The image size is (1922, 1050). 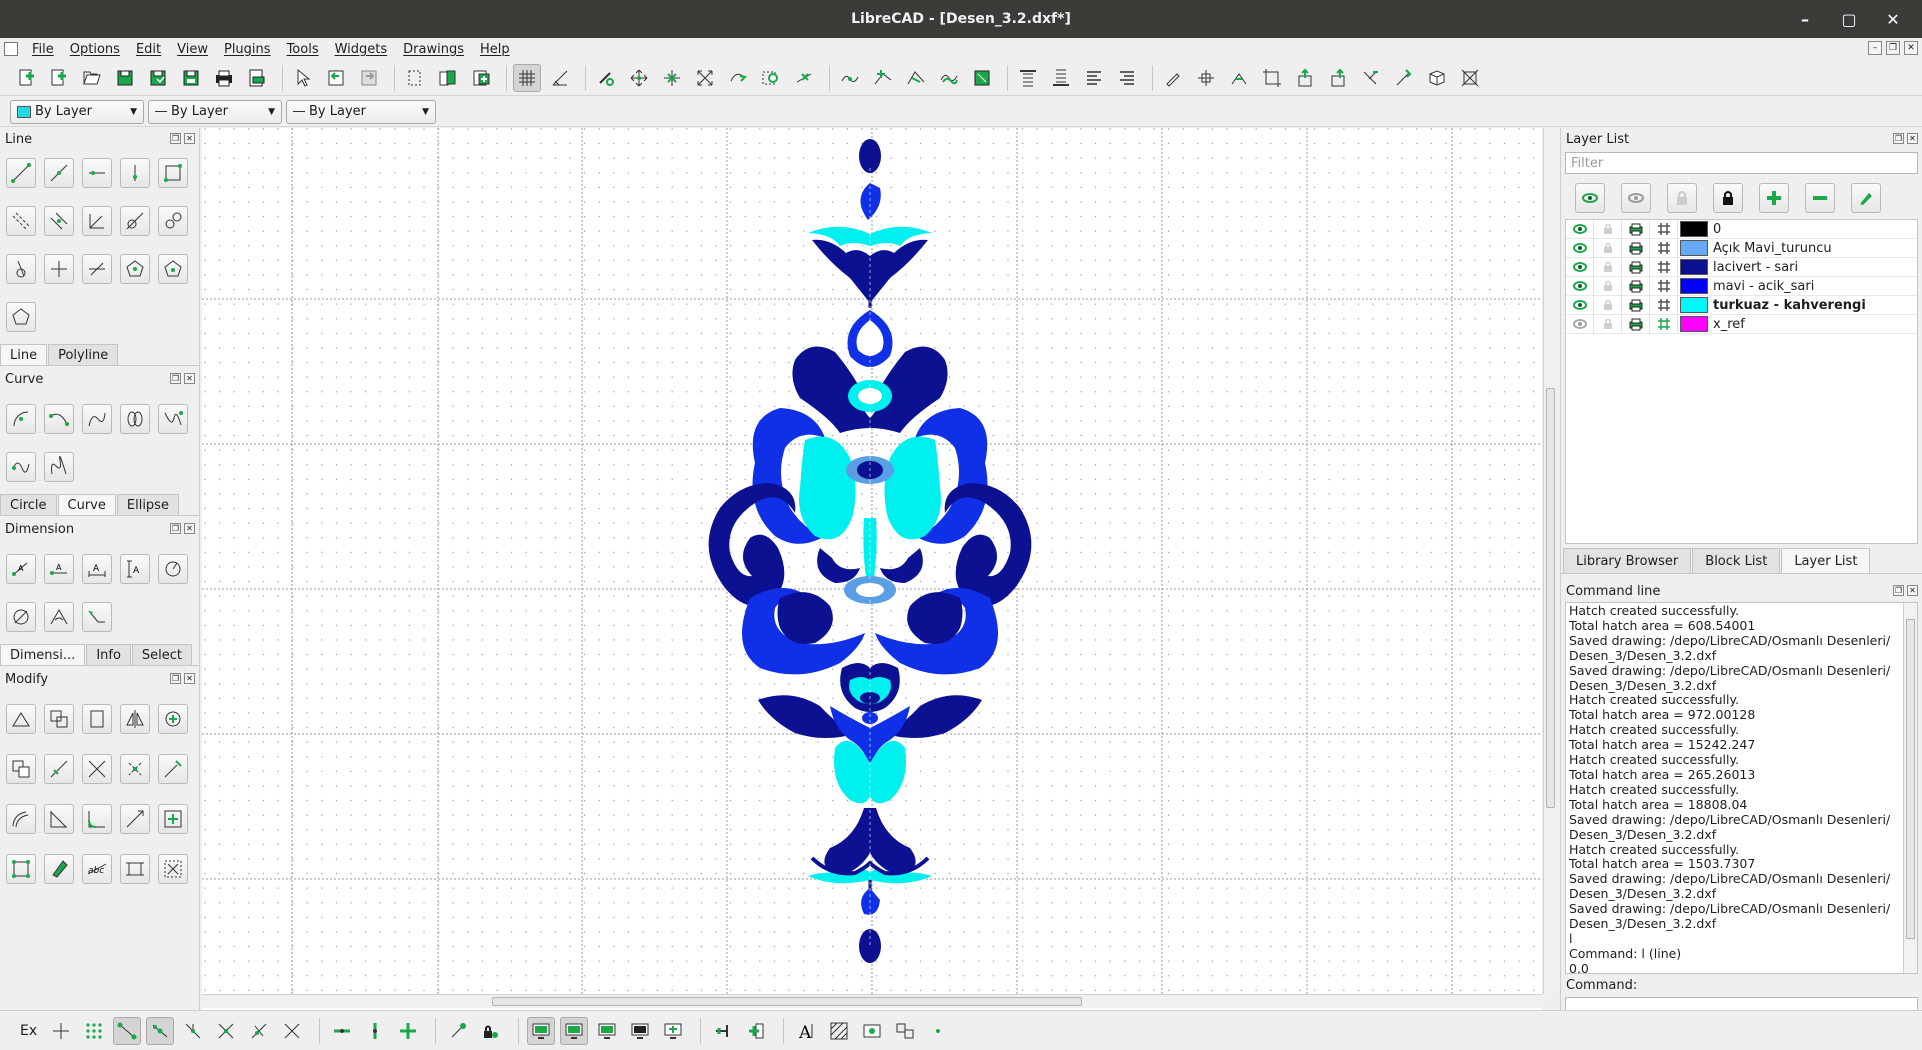 What do you see at coordinates (224, 78) in the screenshot?
I see `print-icon` at bounding box center [224, 78].